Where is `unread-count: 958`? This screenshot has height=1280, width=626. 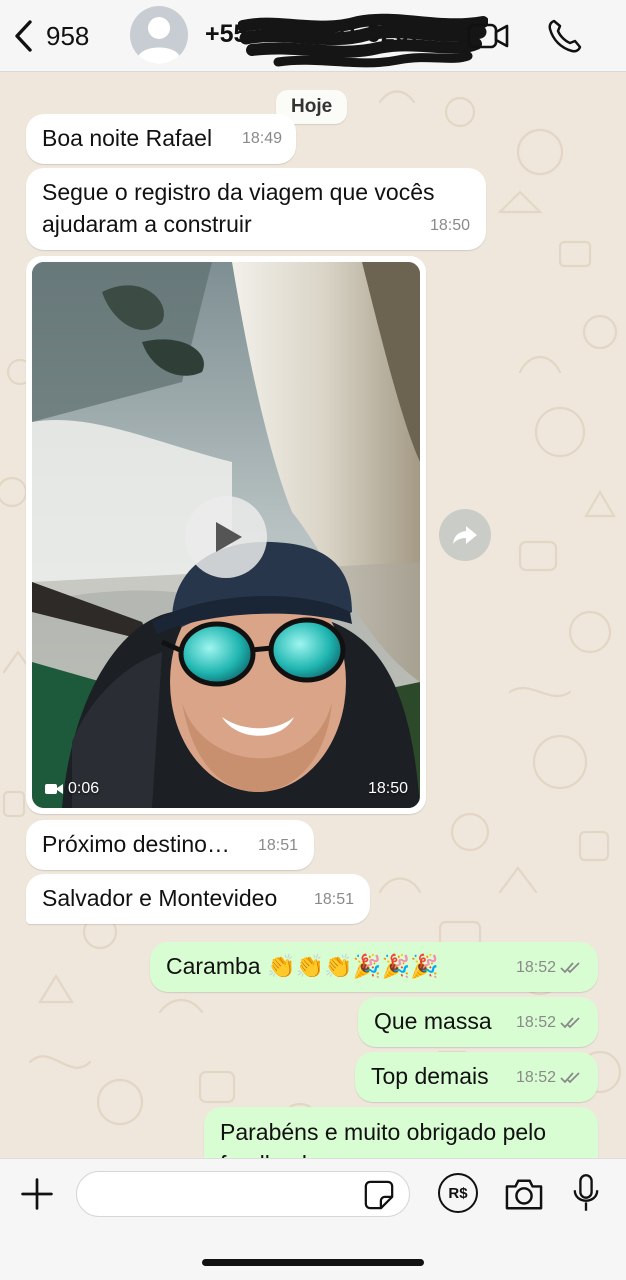 unread-count: 958 is located at coordinates (68, 35).